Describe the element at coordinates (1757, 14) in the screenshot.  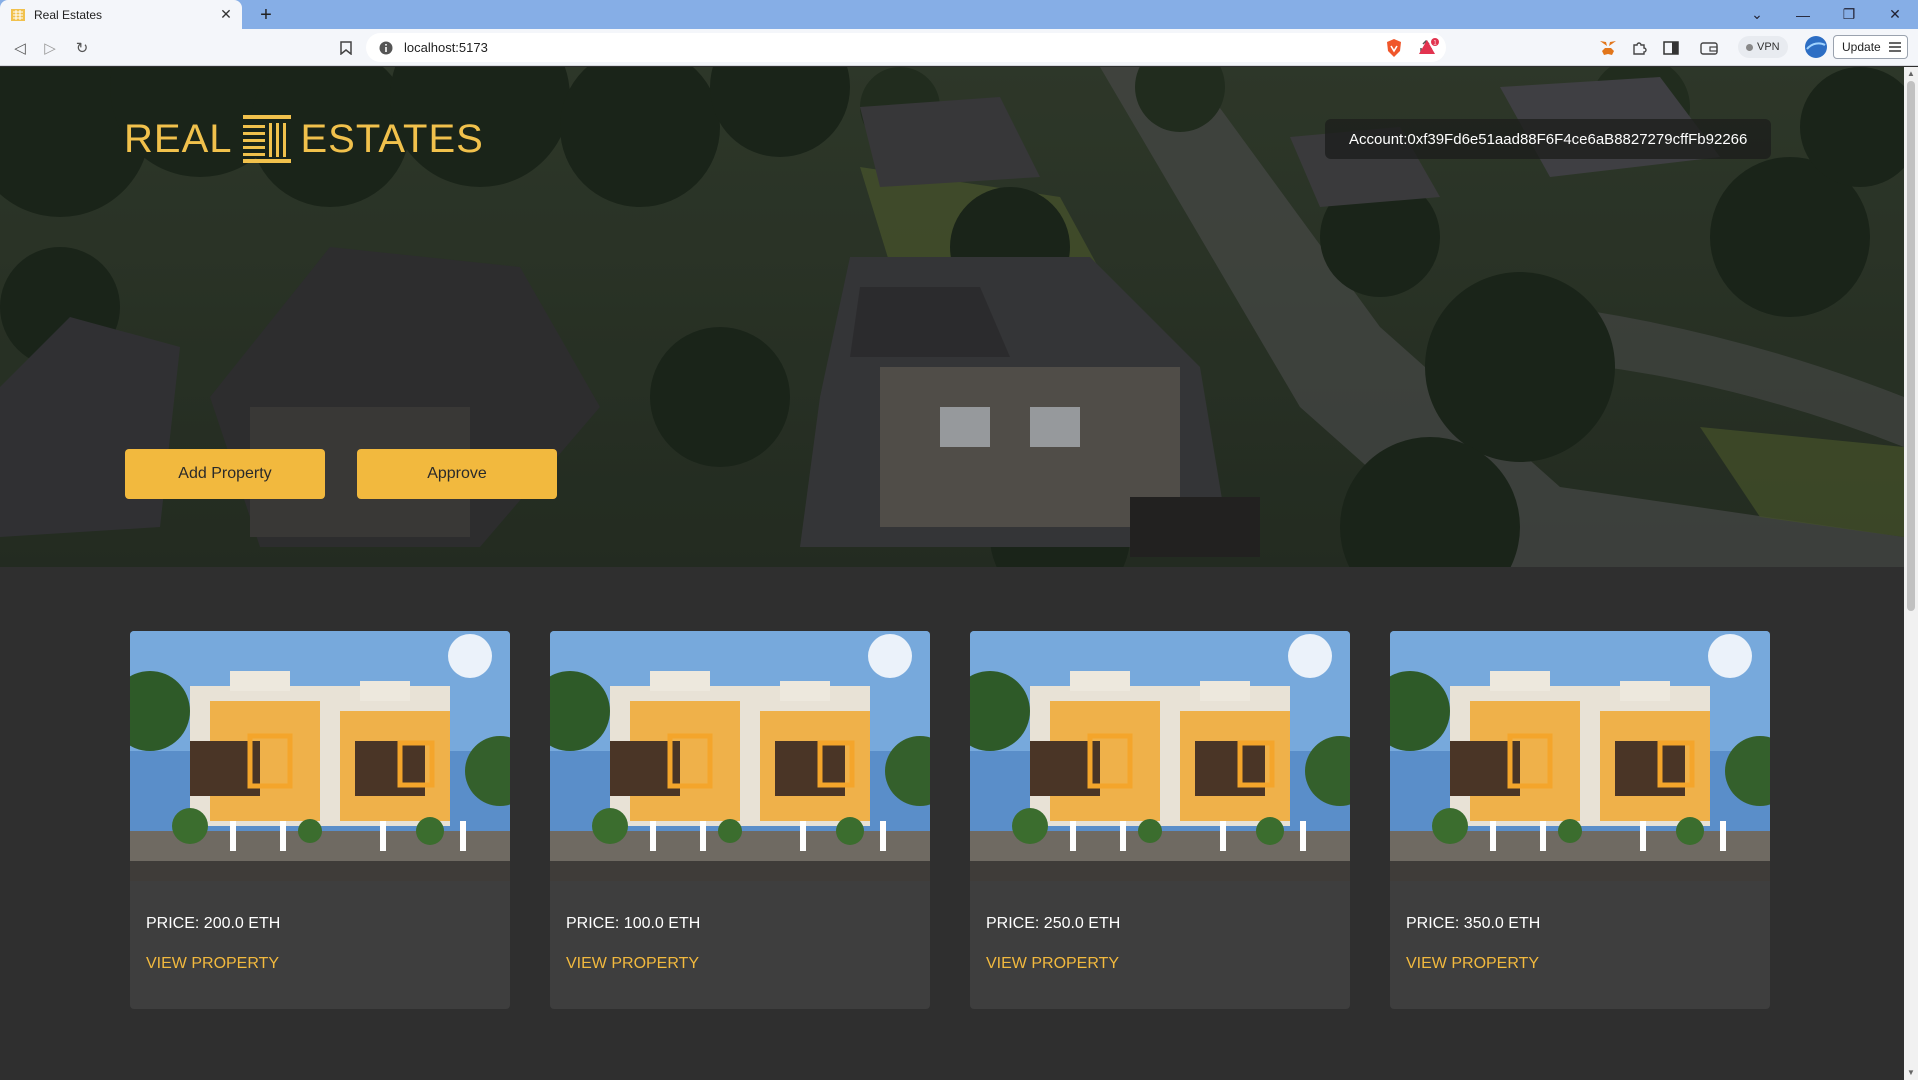
I see `tab-search-dropdown-icon: ⌄` at that location.